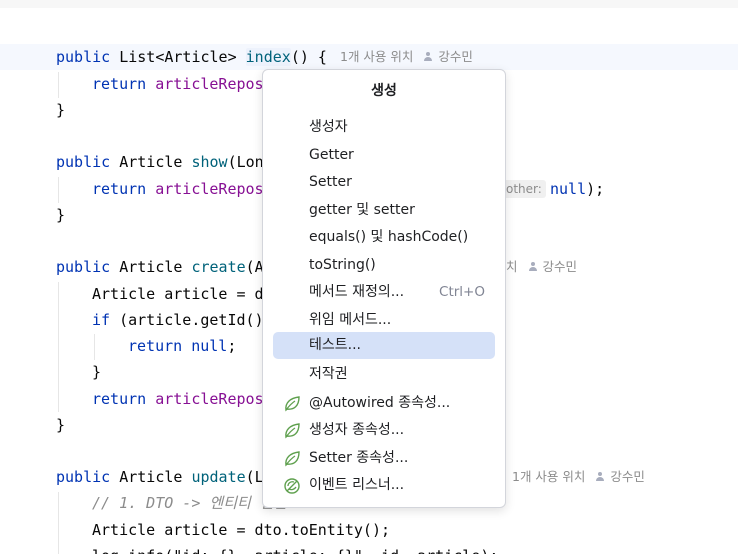 Image resolution: width=738 pixels, height=554 pixels. I want to click on menu-item-label: 저작권, so click(328, 374).